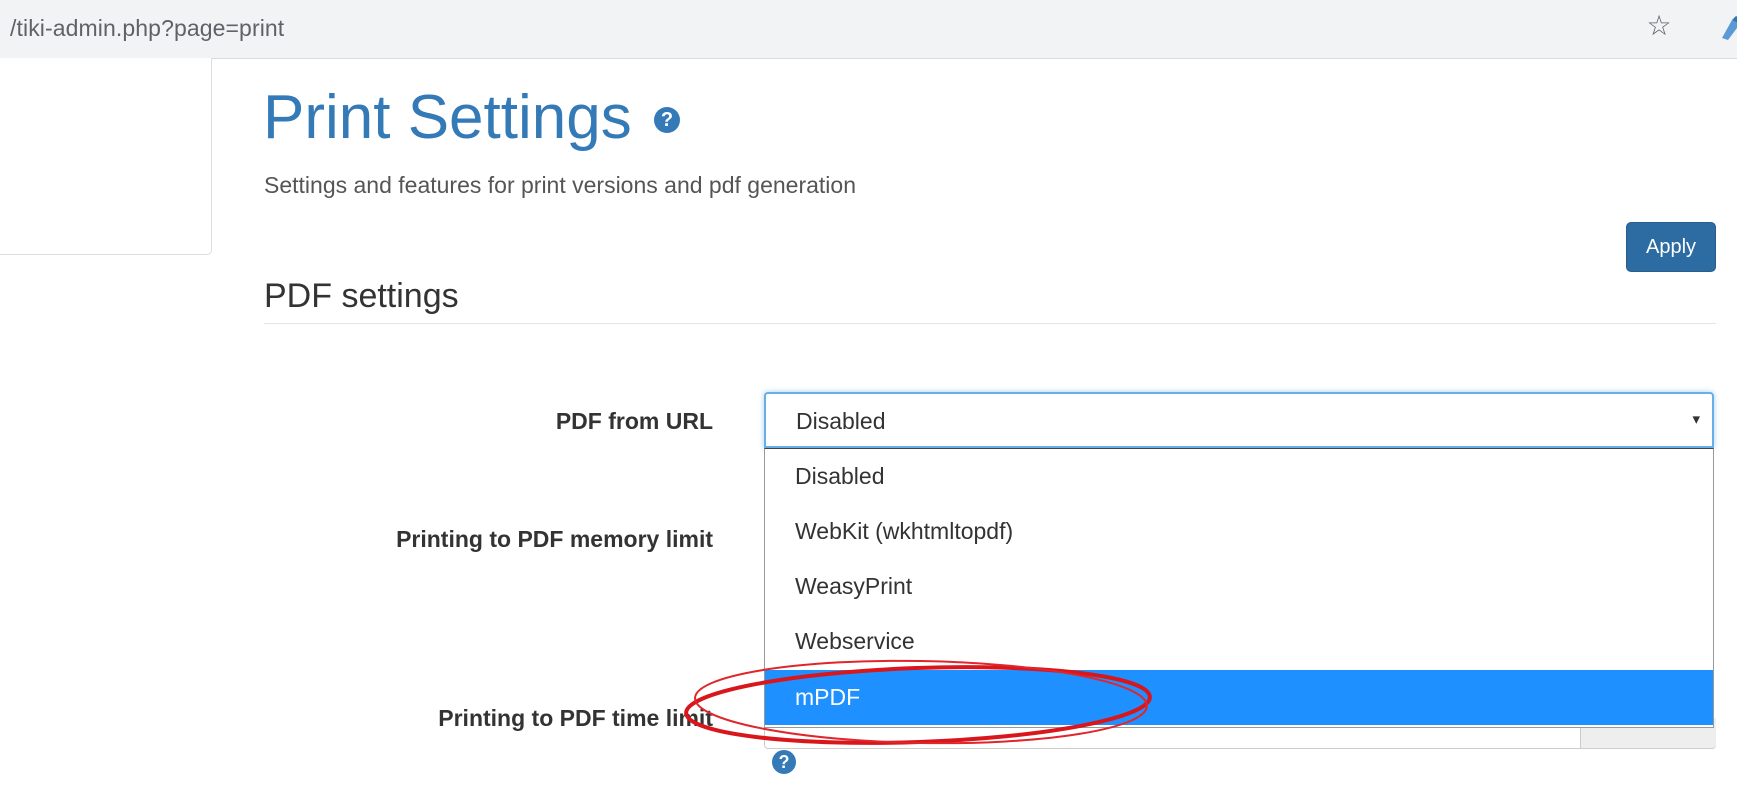  What do you see at coordinates (1239, 531) in the screenshot?
I see `option-webkit: WebKit (wkhtmltopdf)` at bounding box center [1239, 531].